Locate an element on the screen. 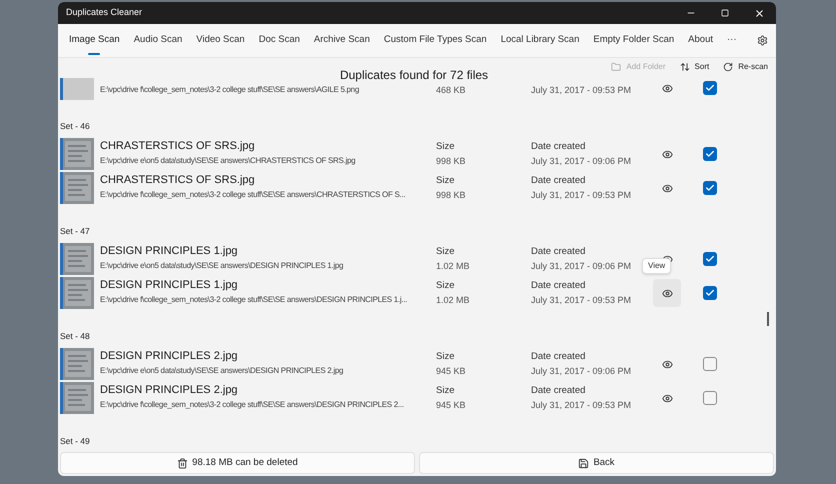  view-button is located at coordinates (667, 293).